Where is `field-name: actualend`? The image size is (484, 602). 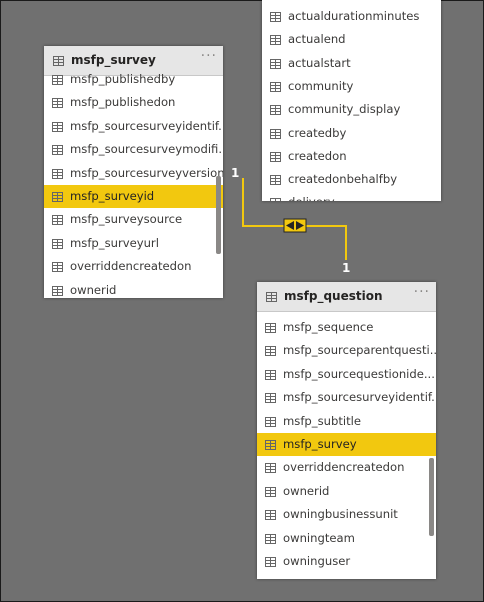
field-name: actualend is located at coordinates (317, 39).